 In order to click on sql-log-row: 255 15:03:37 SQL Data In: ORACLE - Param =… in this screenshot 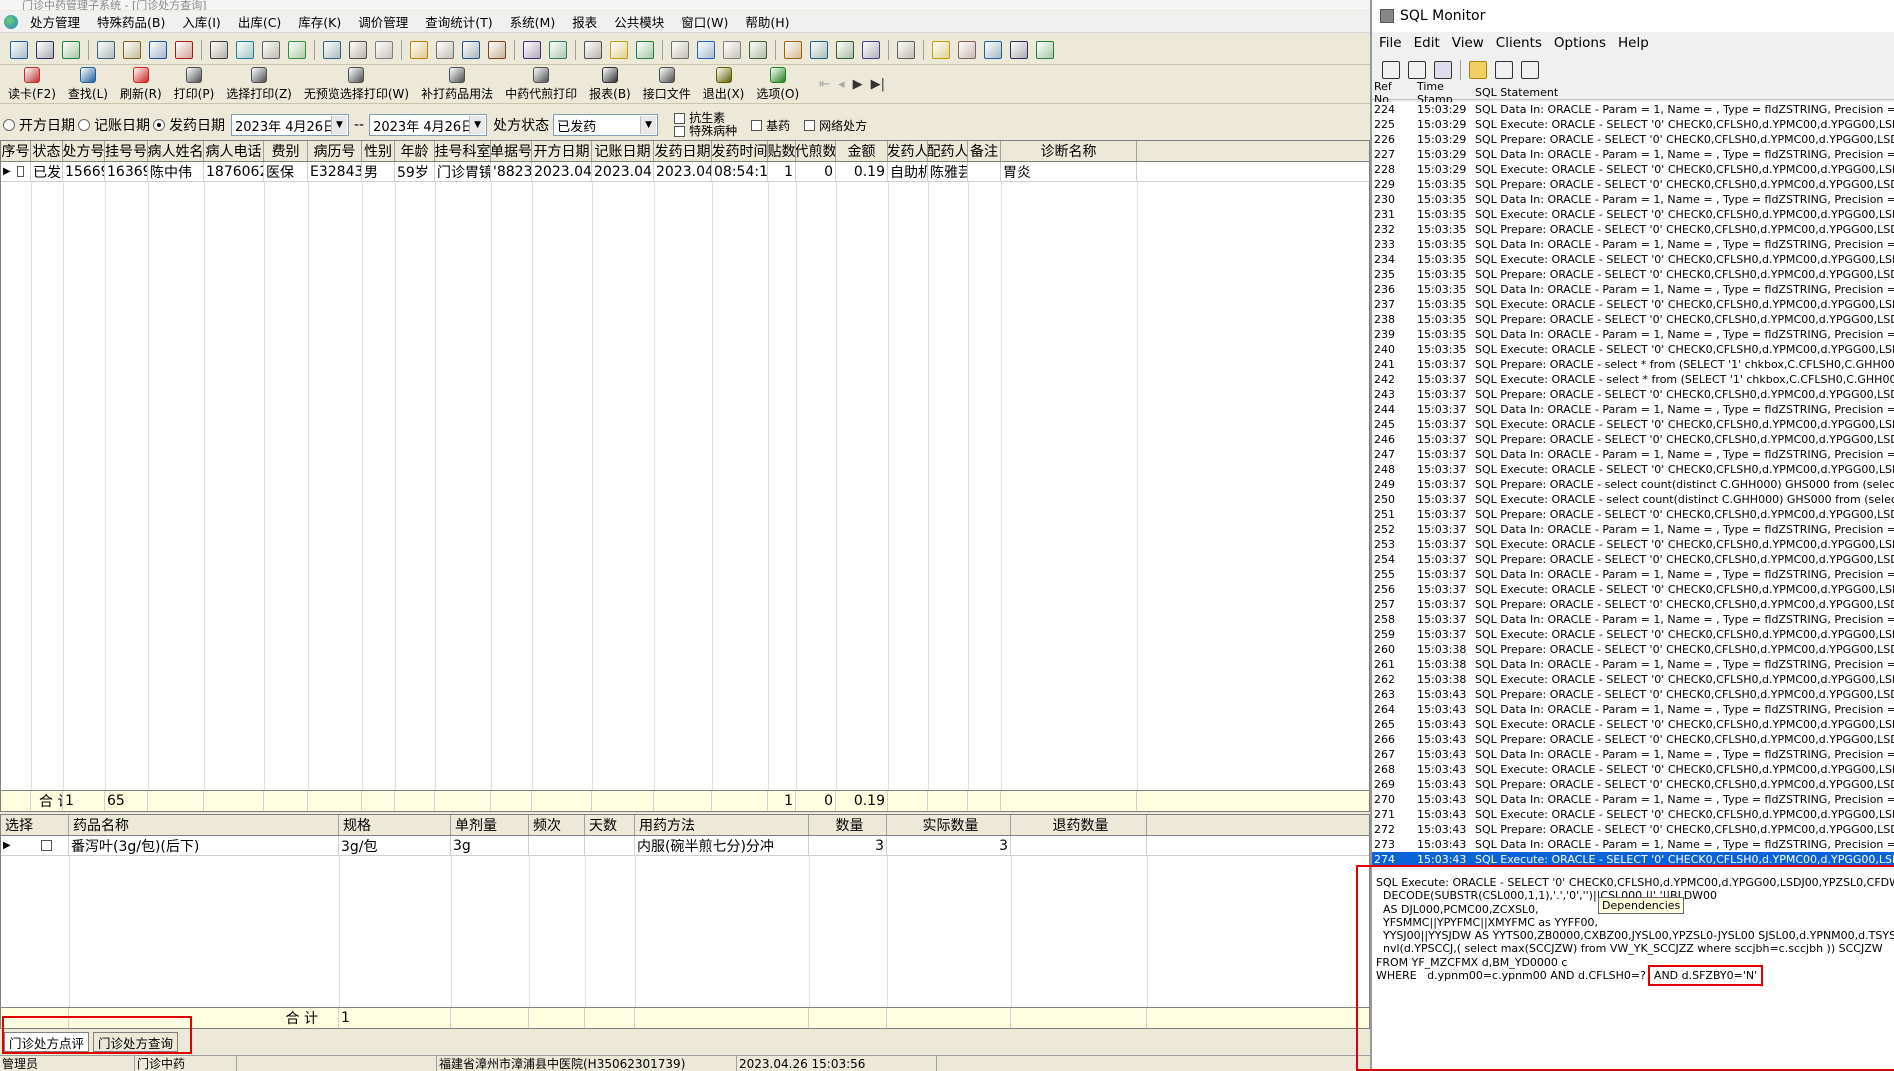, I will do `click(1633, 574)`.